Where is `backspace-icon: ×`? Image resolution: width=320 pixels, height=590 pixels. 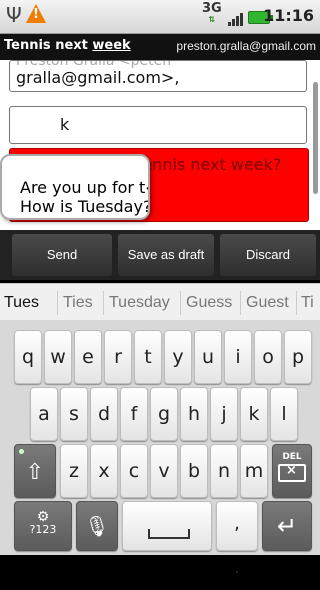
backspace-icon: × is located at coordinates (292, 472).